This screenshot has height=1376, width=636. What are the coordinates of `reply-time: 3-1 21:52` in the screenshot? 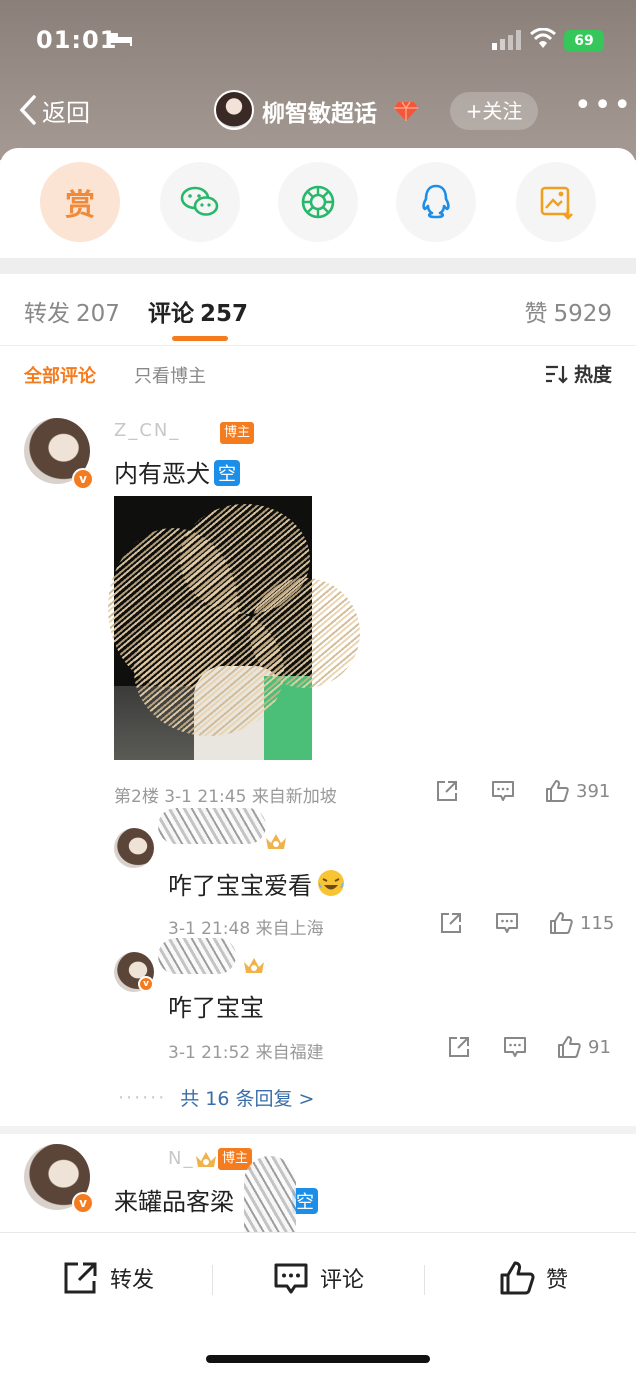 It's located at (209, 1053).